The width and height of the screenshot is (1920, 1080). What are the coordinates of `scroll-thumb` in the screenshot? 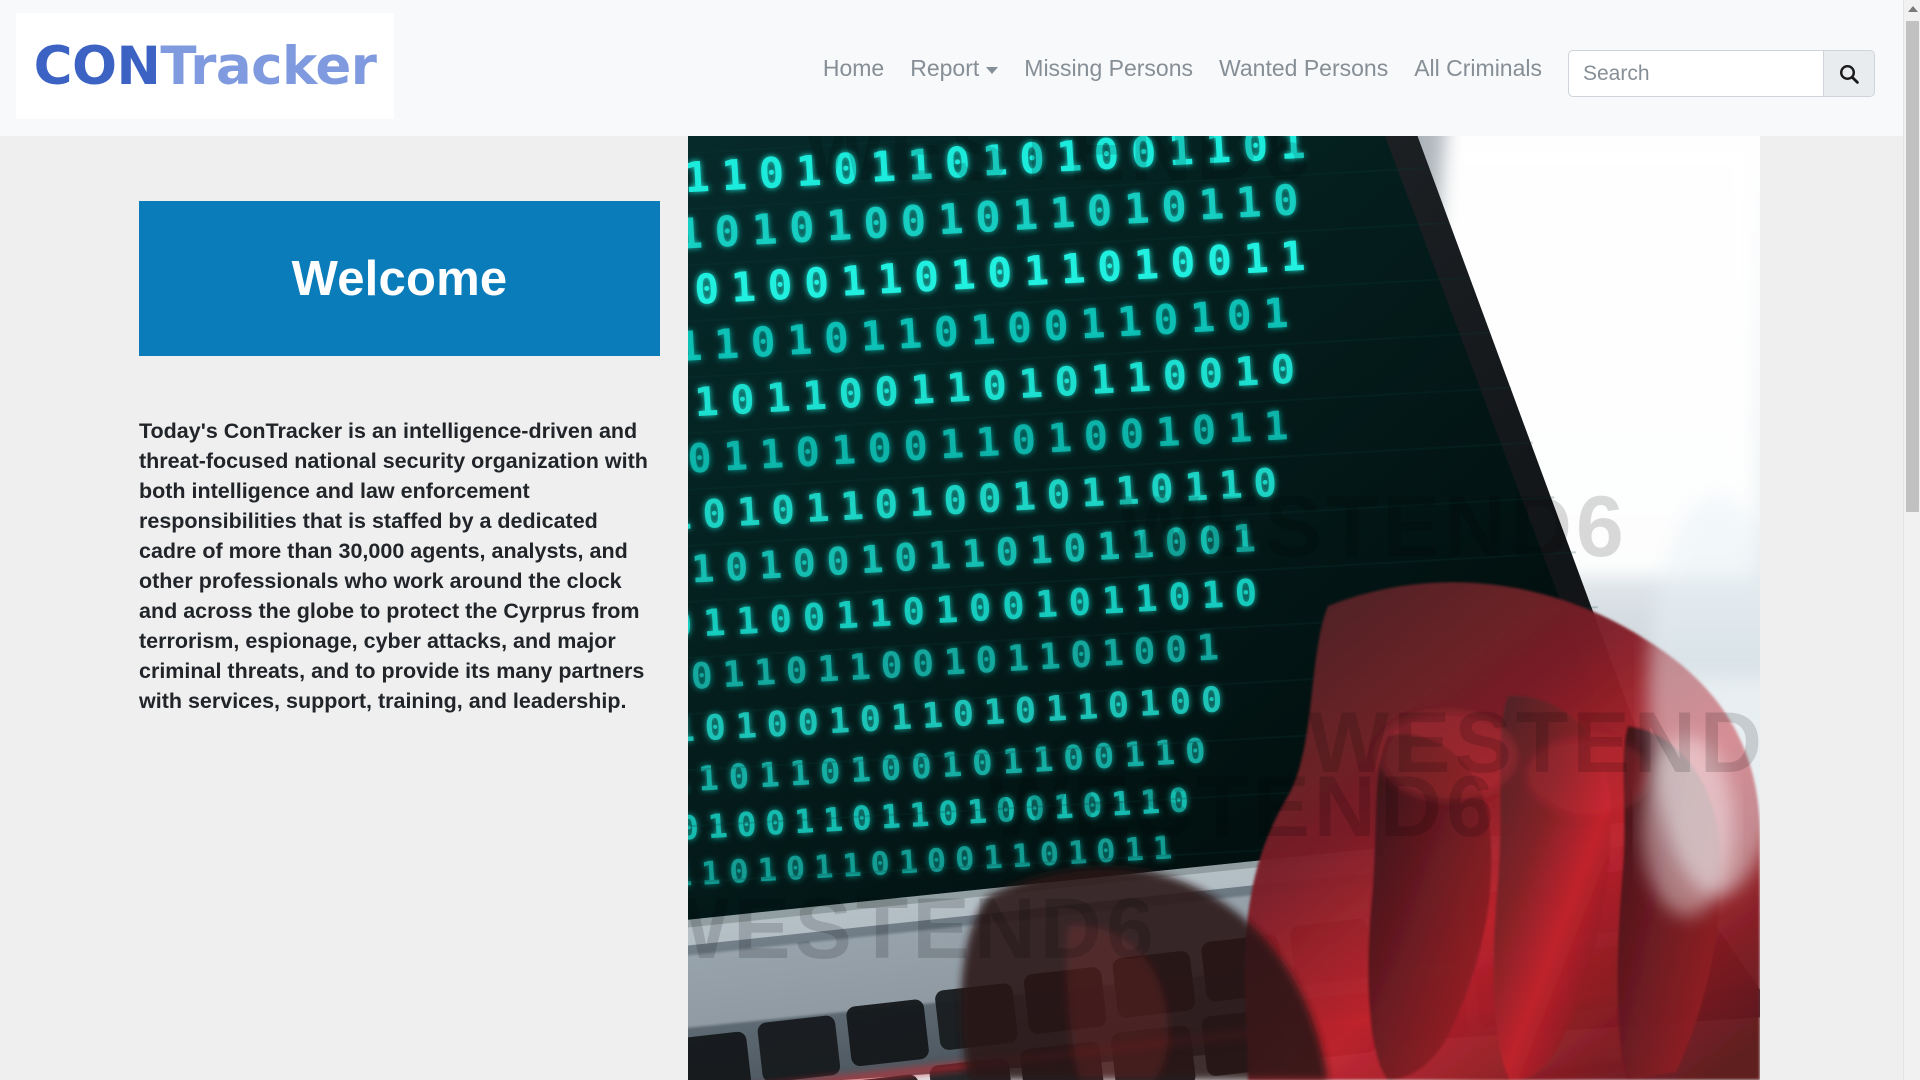 It's located at (1912, 266).